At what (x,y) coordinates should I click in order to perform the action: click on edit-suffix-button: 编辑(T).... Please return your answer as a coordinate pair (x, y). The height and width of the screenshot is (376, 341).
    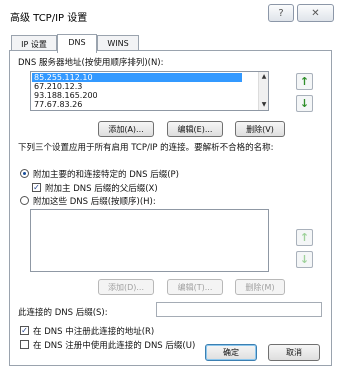
    Looking at the image, I should click on (195, 287).